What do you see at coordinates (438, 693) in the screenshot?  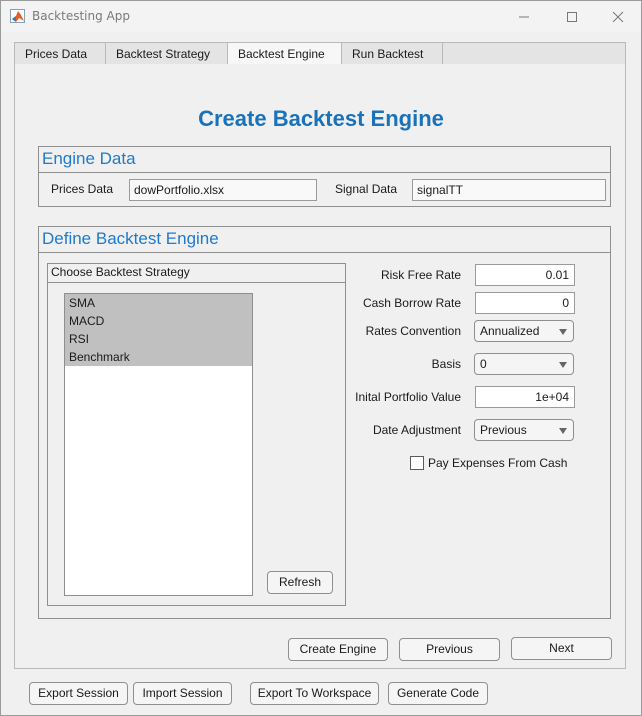 I see `generate-code-button: Generate Code` at bounding box center [438, 693].